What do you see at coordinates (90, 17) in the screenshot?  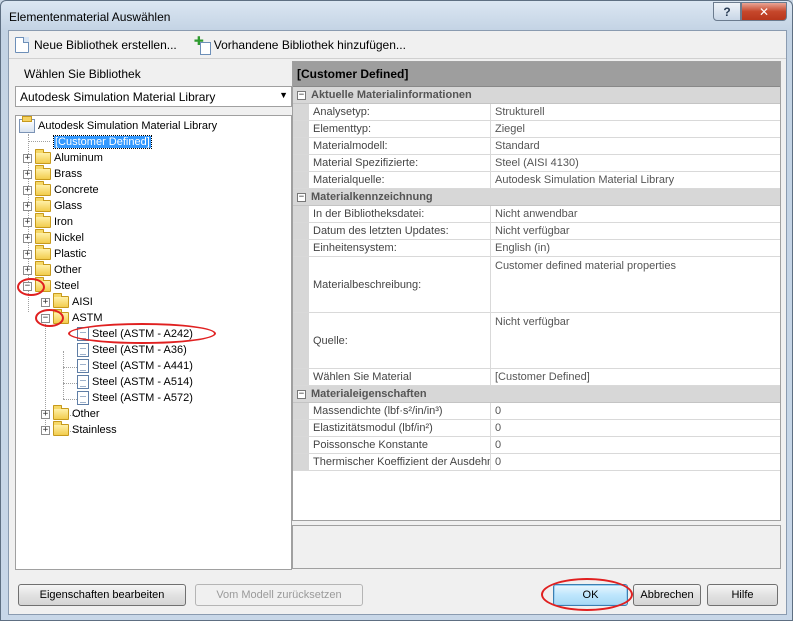 I see `window-title: Elementenmaterial Auswählen` at bounding box center [90, 17].